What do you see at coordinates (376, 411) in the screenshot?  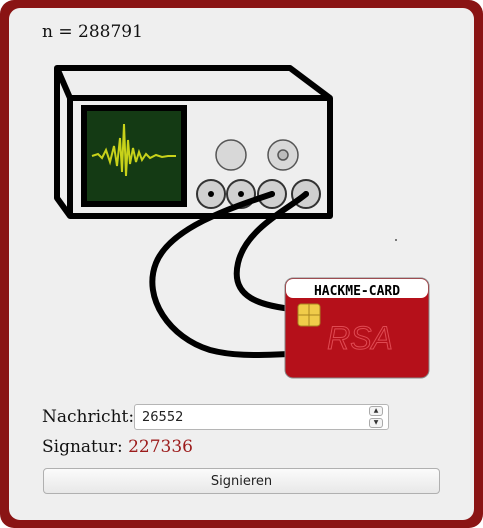 I see `increment-button: ▲` at bounding box center [376, 411].